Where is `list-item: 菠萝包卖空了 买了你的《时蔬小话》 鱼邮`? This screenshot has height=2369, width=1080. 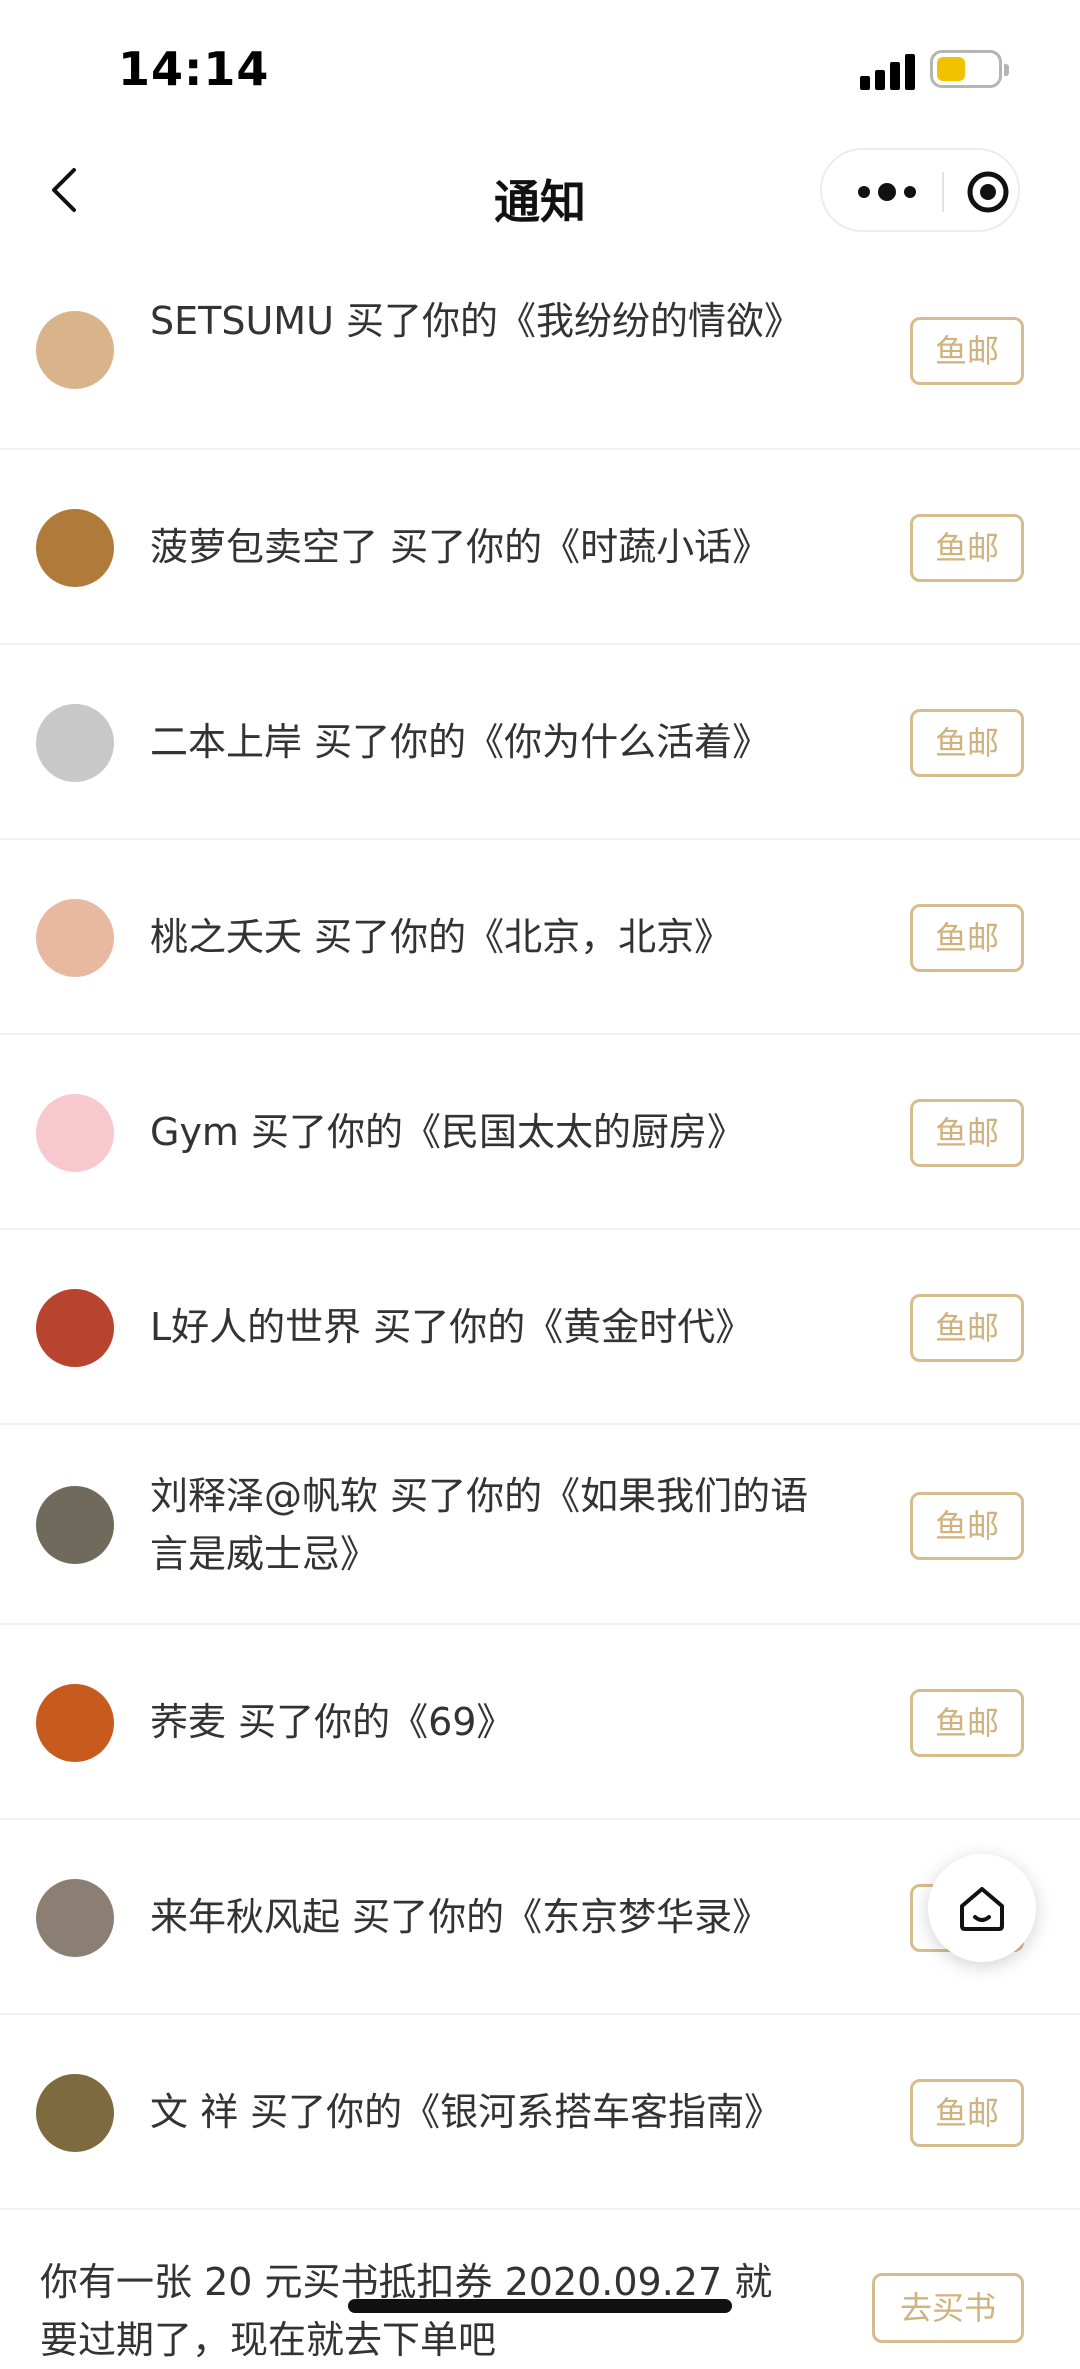
list-item: 菠萝包卖空了 买了你的《时蔬小话》 鱼邮 is located at coordinates (540, 547).